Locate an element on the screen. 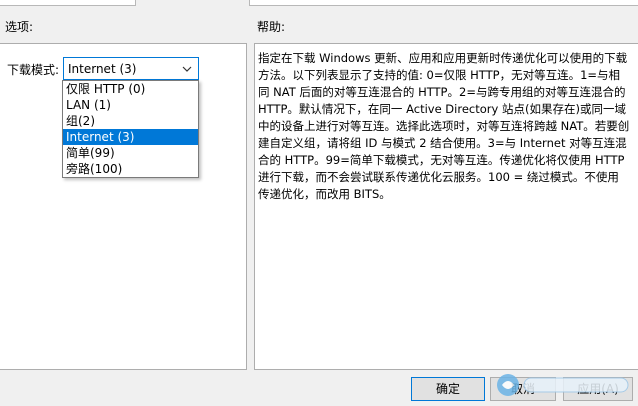 This screenshot has width=638, height=406. chevron-down-icon is located at coordinates (187, 69).